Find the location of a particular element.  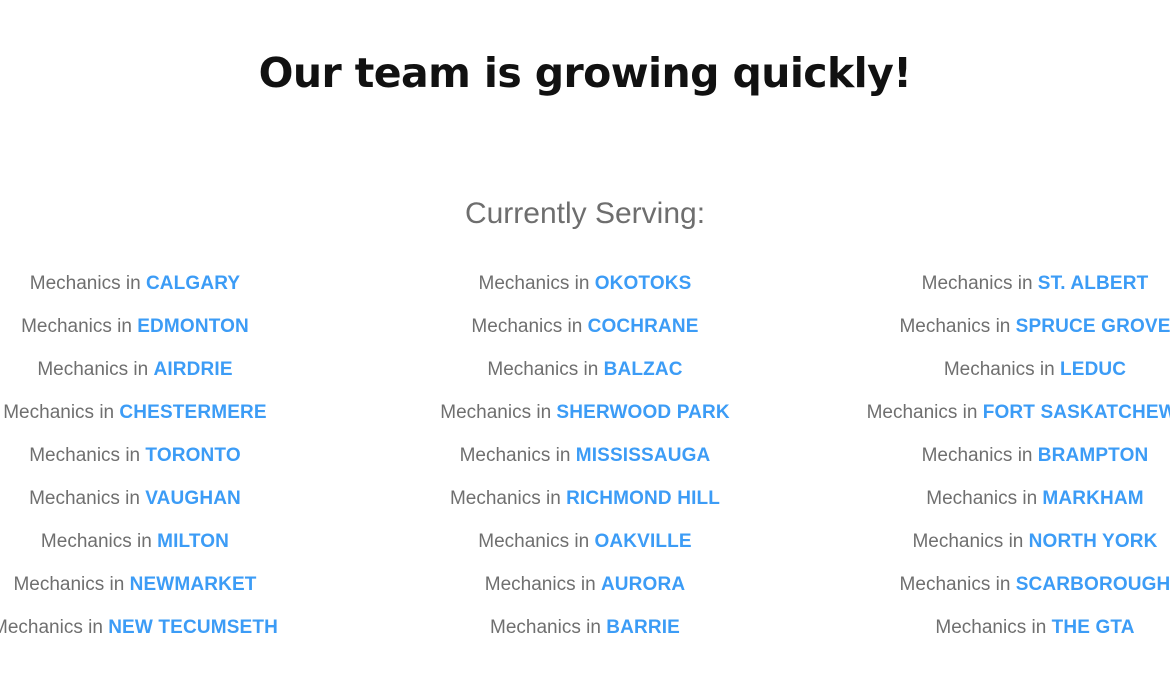

service-area-link: Mechanics in AIRDRIE is located at coordinates (180, 369).